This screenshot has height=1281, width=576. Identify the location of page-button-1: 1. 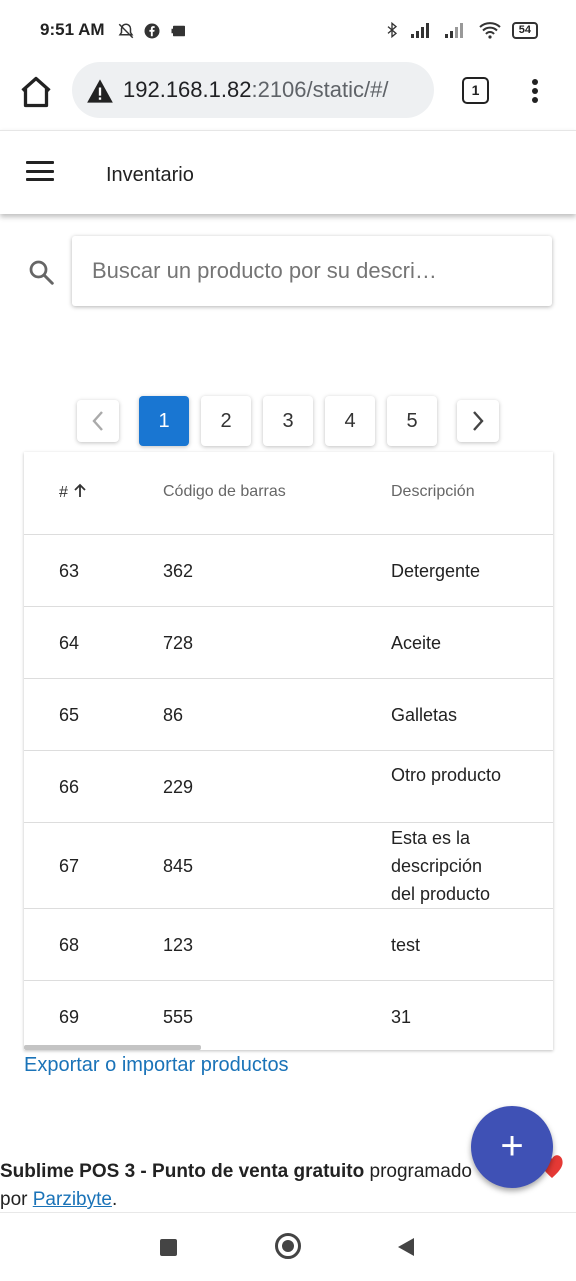
(164, 421).